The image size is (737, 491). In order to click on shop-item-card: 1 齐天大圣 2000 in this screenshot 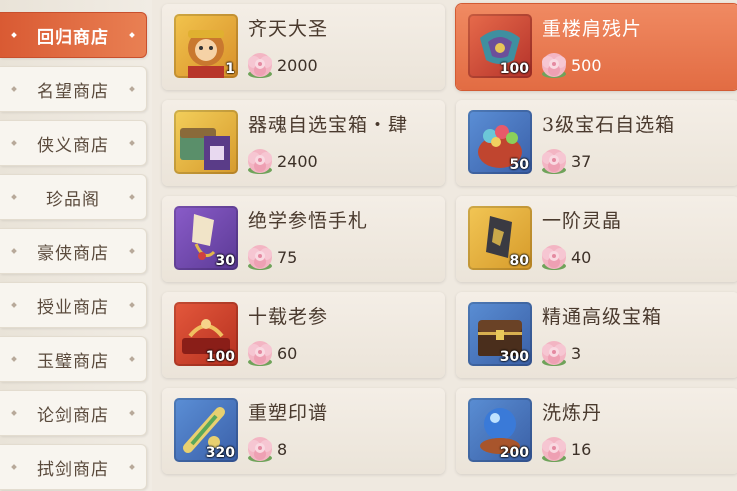, I will do `click(303, 47)`.